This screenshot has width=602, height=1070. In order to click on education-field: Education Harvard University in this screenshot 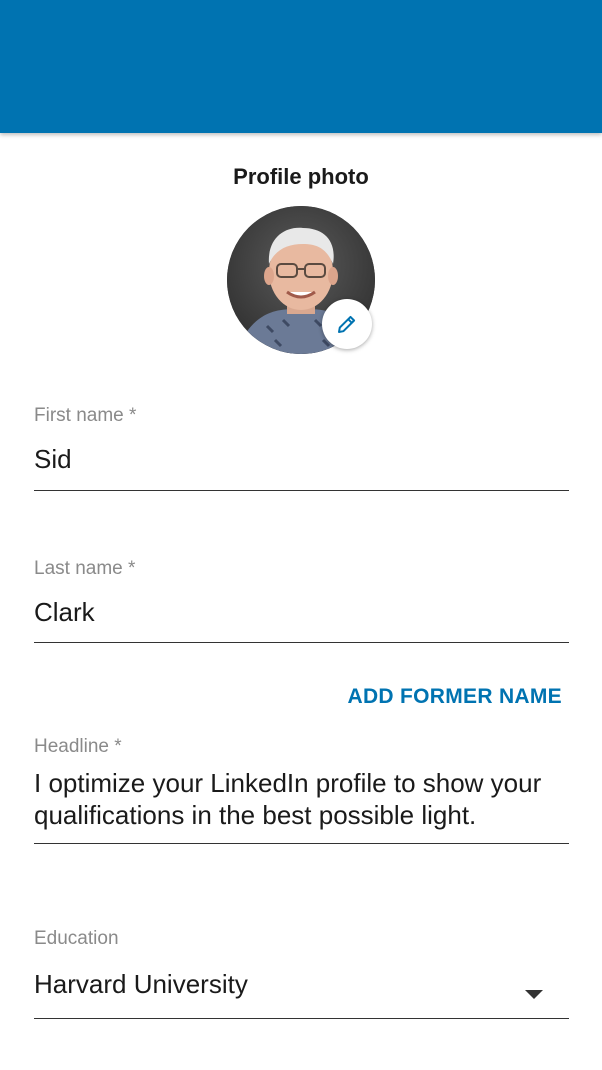, I will do `click(301, 976)`.